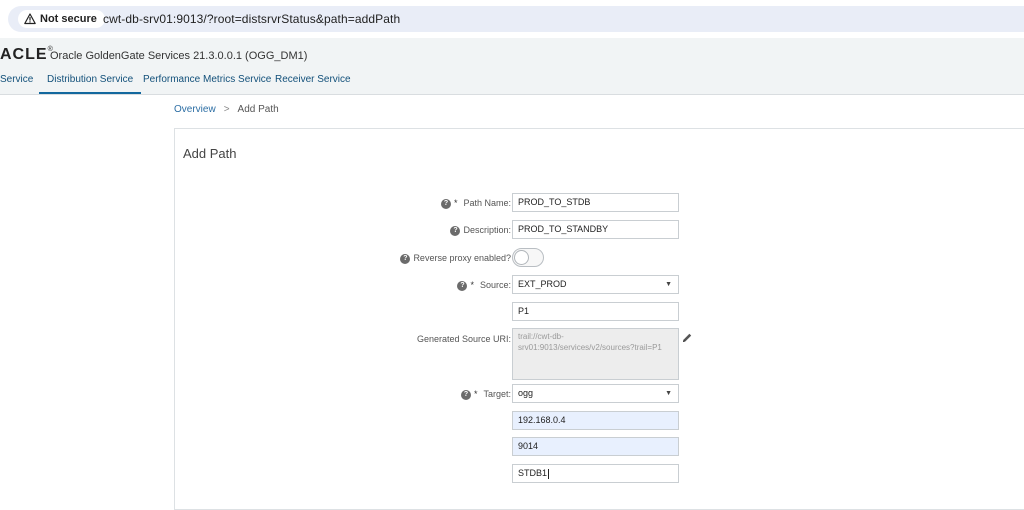 The image size is (1024, 510). Describe the element at coordinates (533, 473) in the screenshot. I see `target-trail-value: STDB1` at that location.